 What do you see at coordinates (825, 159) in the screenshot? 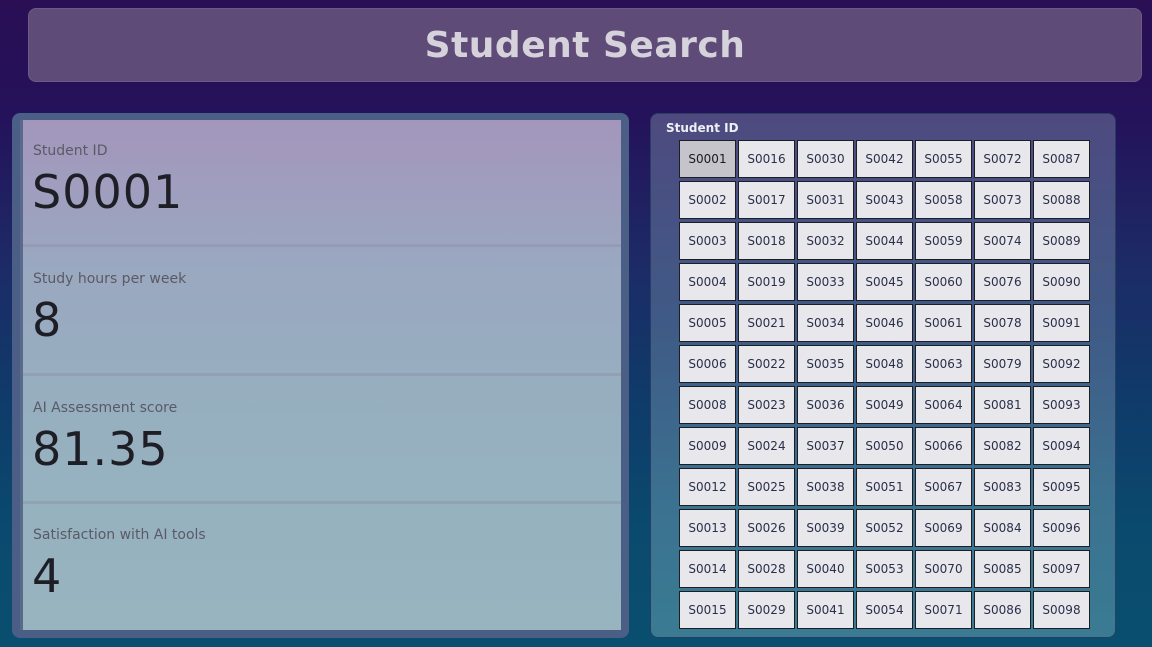
I see `slicer-item-s0030: S0030` at bounding box center [825, 159].